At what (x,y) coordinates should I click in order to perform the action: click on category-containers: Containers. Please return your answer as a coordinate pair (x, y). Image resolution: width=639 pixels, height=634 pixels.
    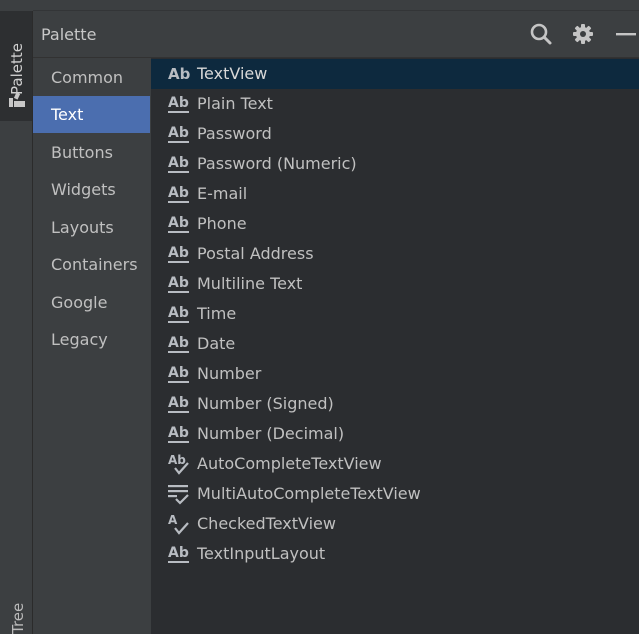
    Looking at the image, I should click on (91, 264).